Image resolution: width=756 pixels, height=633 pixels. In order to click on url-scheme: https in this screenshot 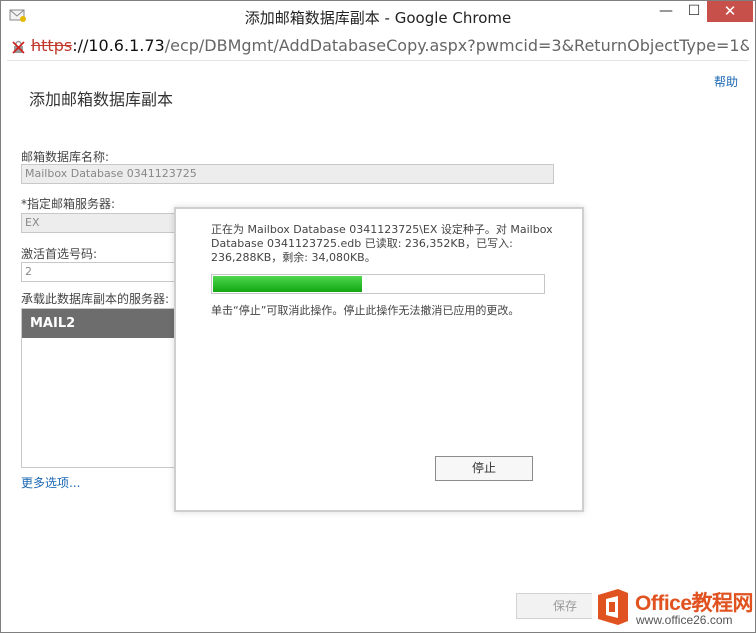, I will do `click(52, 45)`.